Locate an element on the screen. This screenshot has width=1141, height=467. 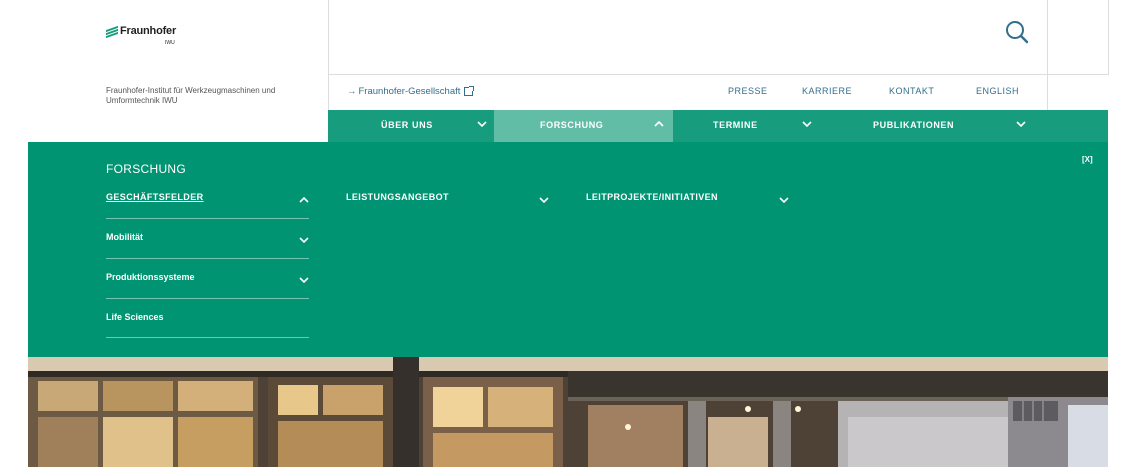
presse-link: PRESSE is located at coordinates (748, 91).